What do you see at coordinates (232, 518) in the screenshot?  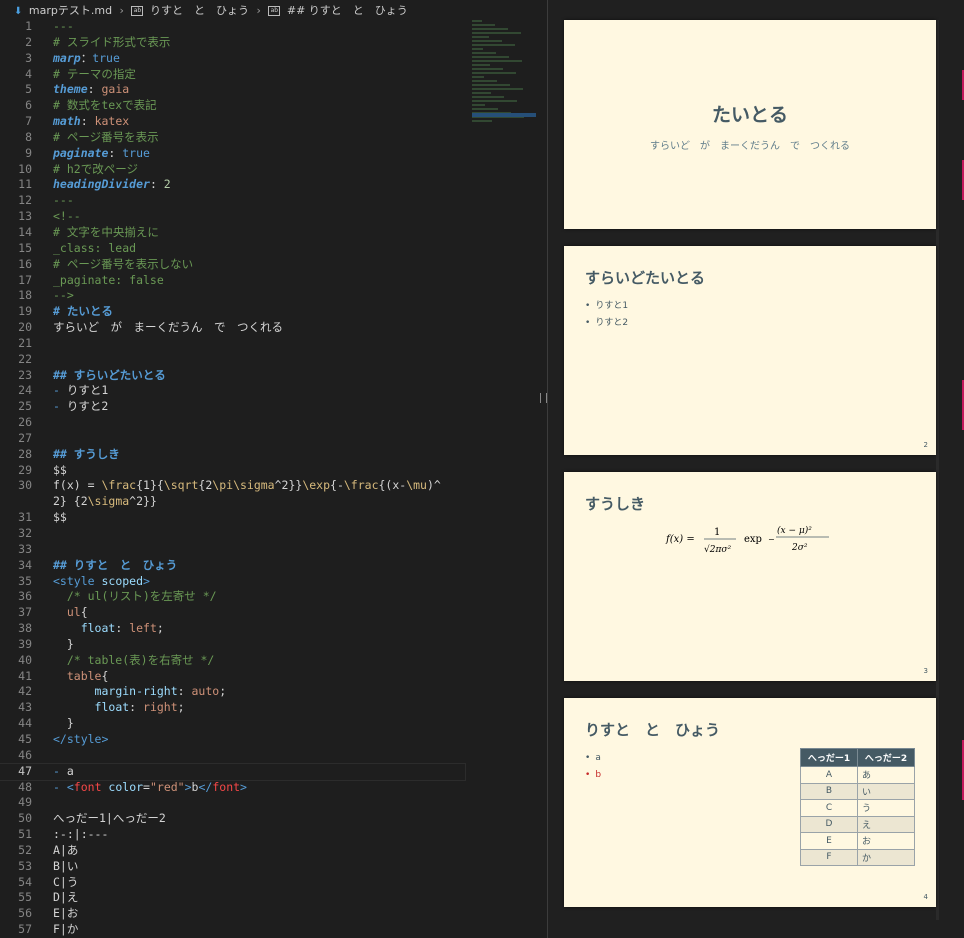 I see `code-line: 31 $$` at bounding box center [232, 518].